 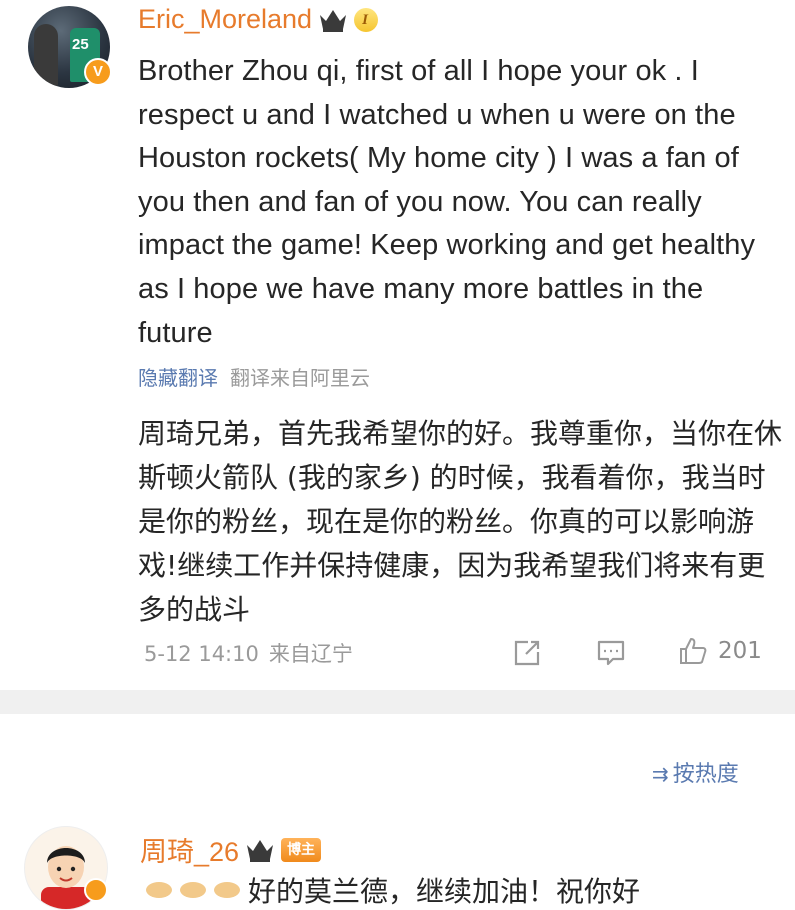 What do you see at coordinates (301, 849) in the screenshot?
I see `host-badge: 博主` at bounding box center [301, 849].